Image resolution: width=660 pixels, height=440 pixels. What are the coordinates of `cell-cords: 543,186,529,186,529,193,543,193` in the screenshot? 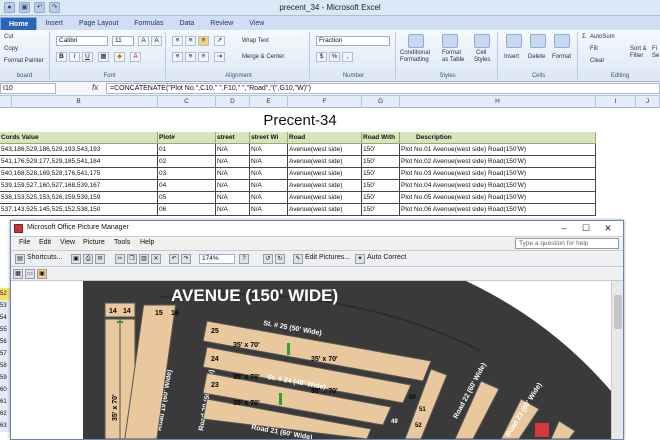 It's located at (79, 150).